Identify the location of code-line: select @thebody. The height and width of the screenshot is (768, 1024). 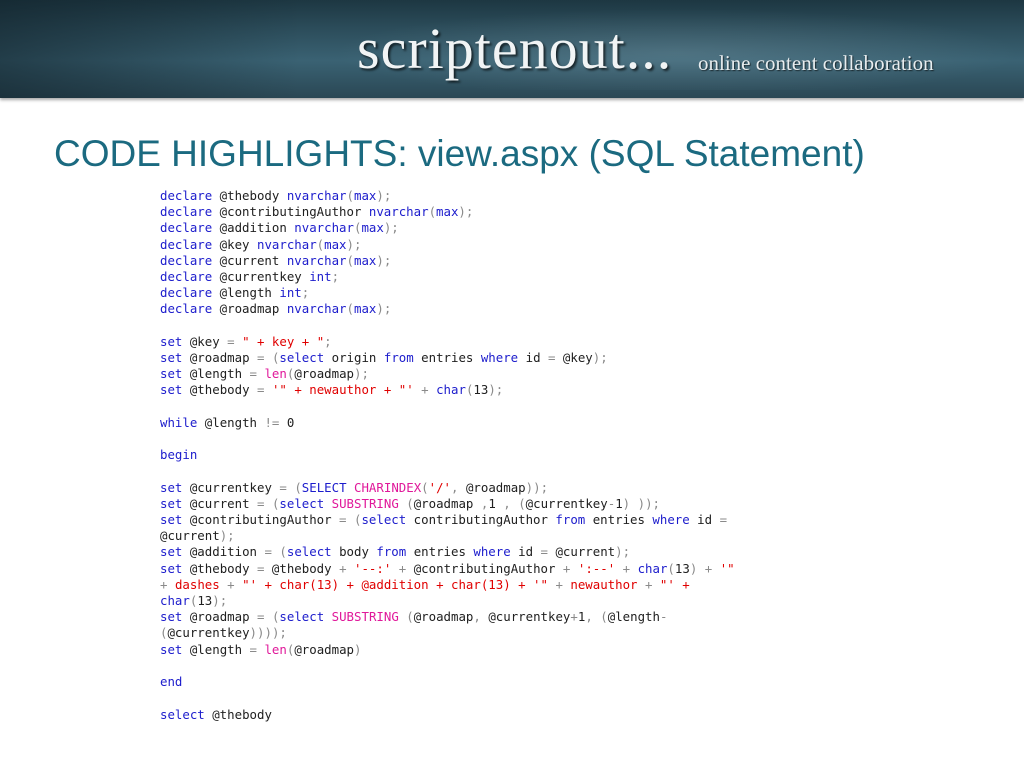
(216, 714).